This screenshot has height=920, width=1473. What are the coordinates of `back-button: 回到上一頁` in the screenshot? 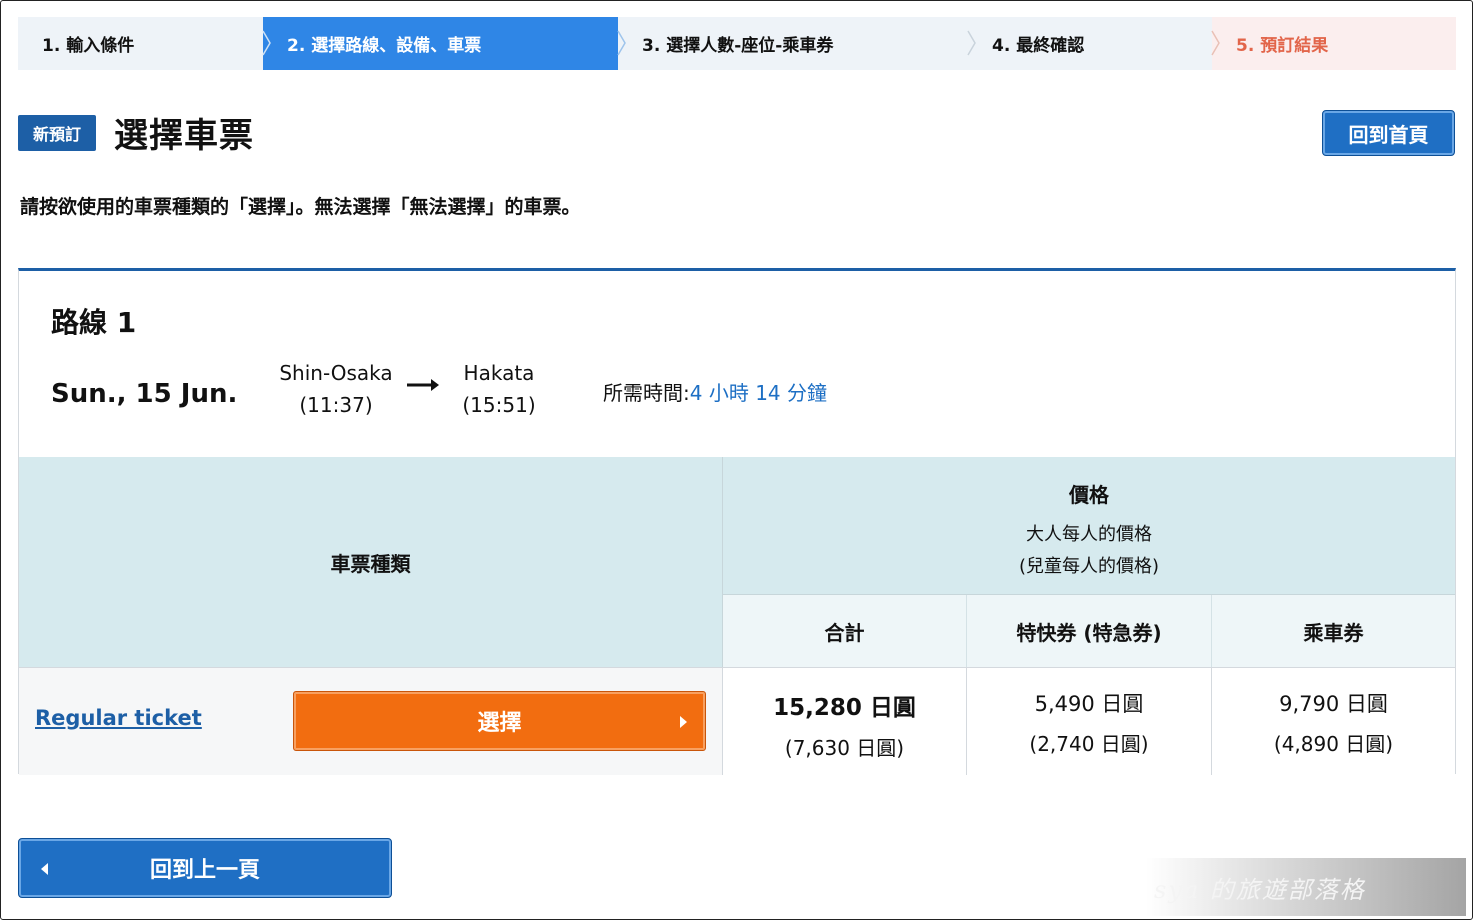 It's located at (205, 868).